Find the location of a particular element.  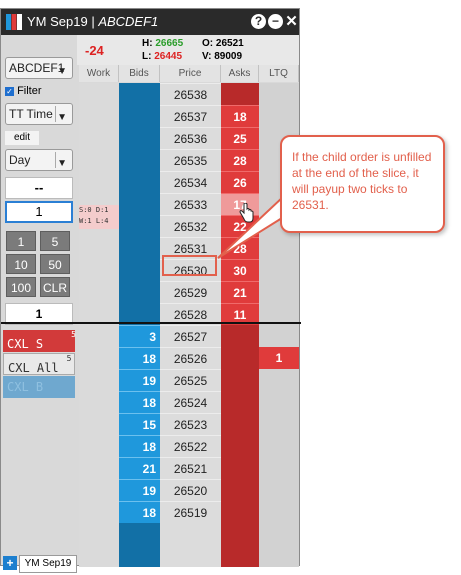

price-cell: 26523 is located at coordinates (190, 424).